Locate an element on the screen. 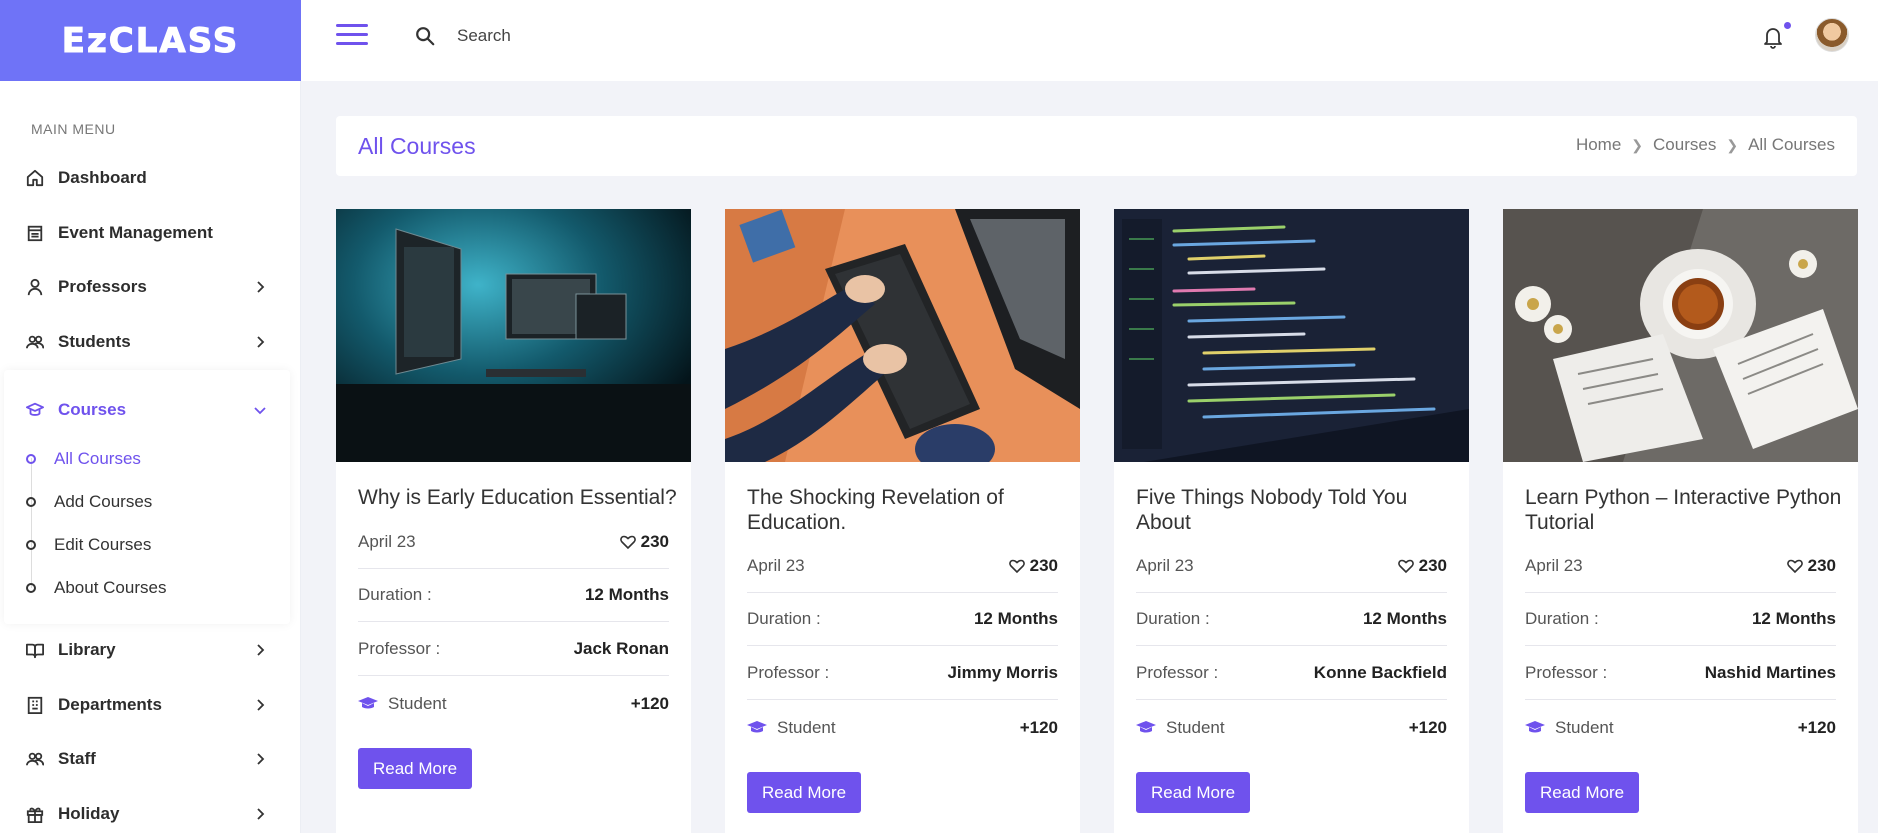  sidebar-item-departments: Departments is located at coordinates (150, 705).